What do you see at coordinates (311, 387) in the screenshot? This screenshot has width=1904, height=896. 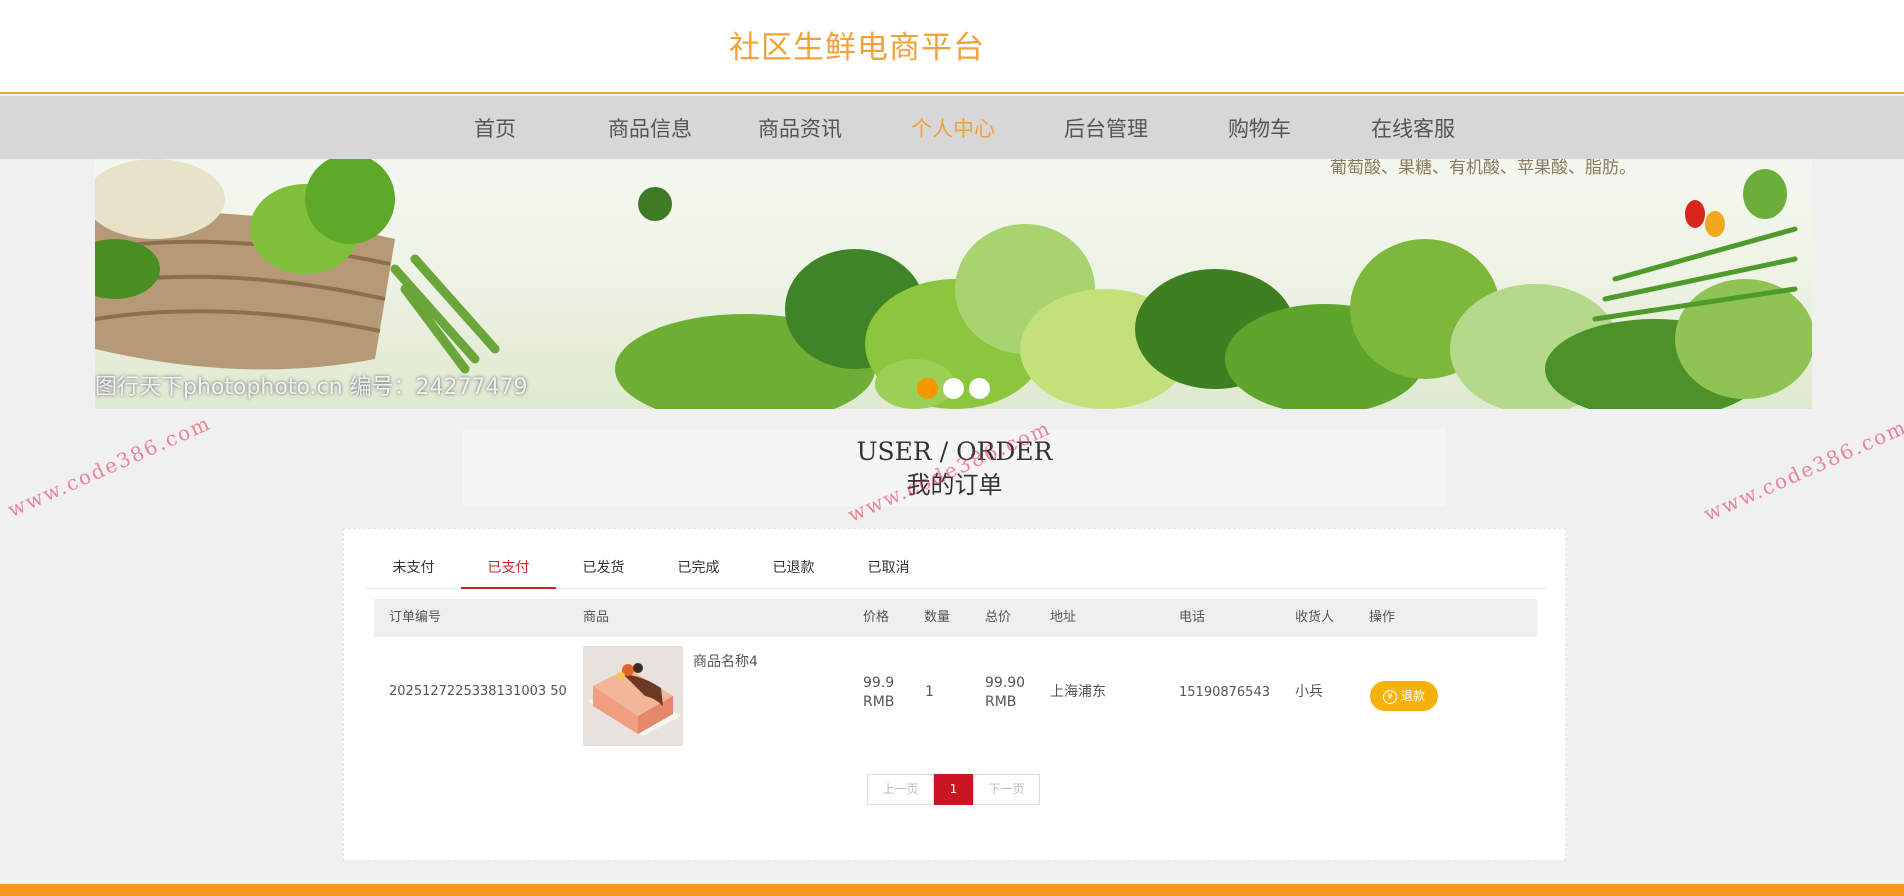 I see `banner-watermark-text: 图行天下photophoto.cn 编号：24277479` at bounding box center [311, 387].